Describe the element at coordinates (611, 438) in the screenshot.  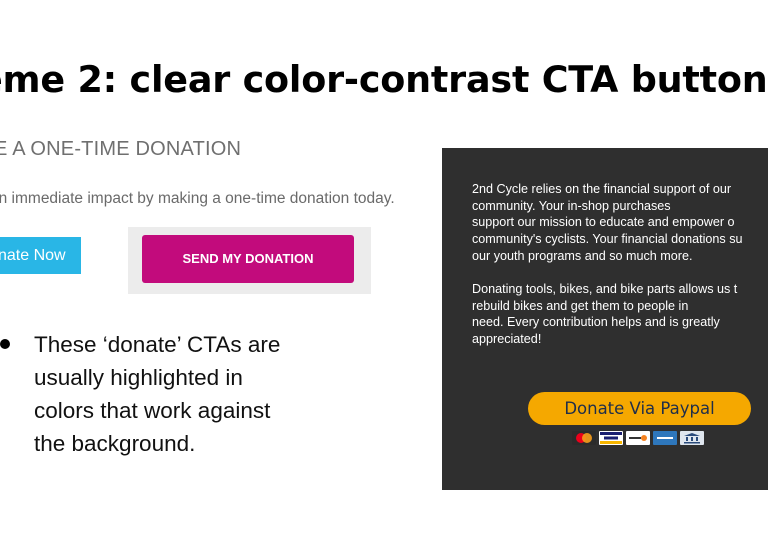
I see `visa-icon` at that location.